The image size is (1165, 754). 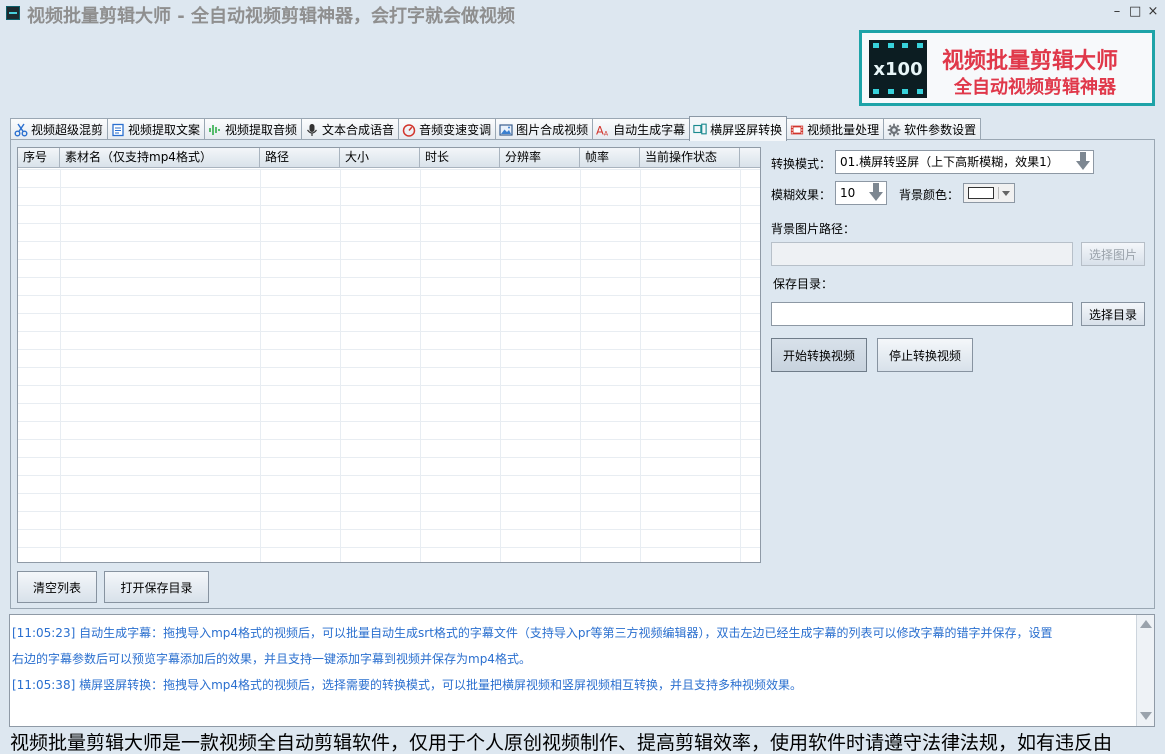 What do you see at coordinates (460, 157) in the screenshot?
I see `column-header-duration: 时长` at bounding box center [460, 157].